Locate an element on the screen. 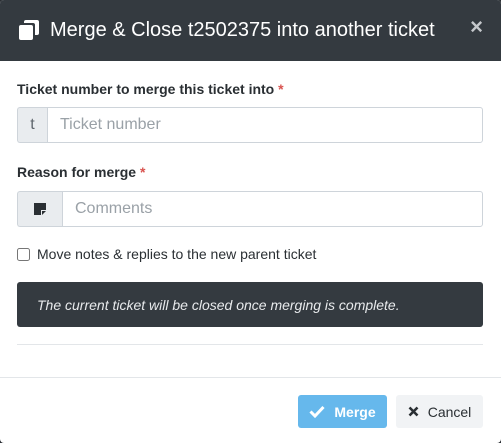  reason-group is located at coordinates (250, 209).